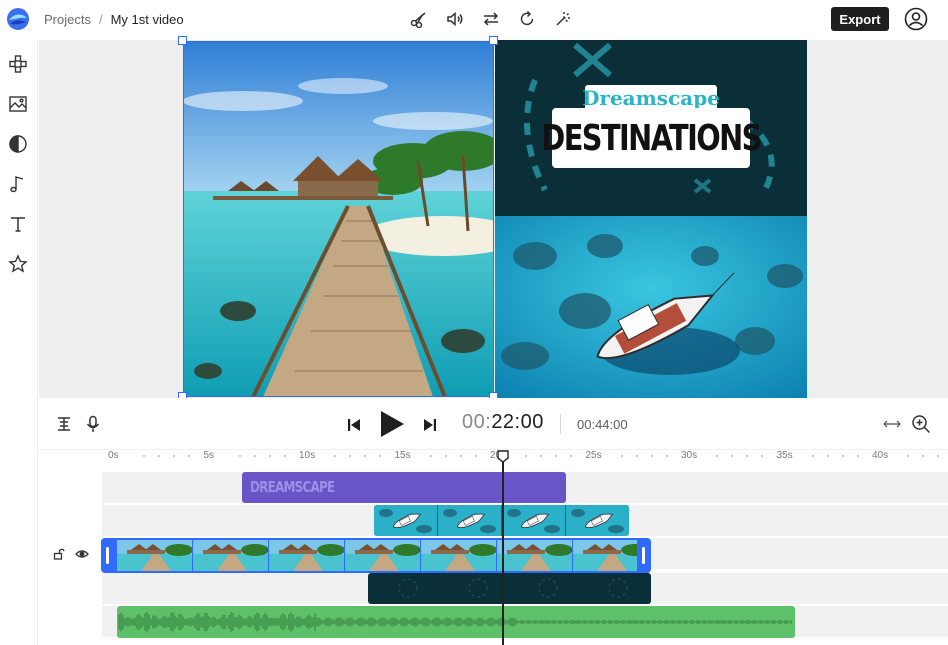 The width and height of the screenshot is (948, 645). I want to click on elements-icon, so click(18, 64).